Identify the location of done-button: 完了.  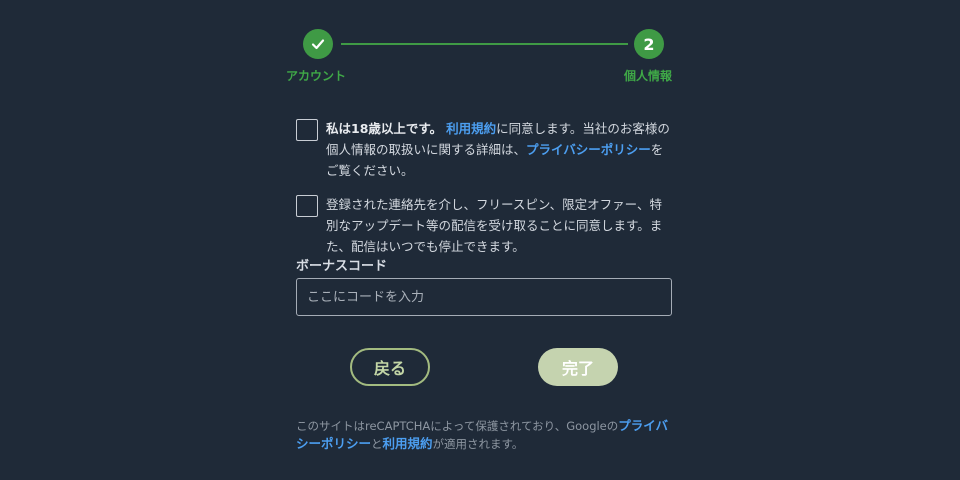
(578, 367).